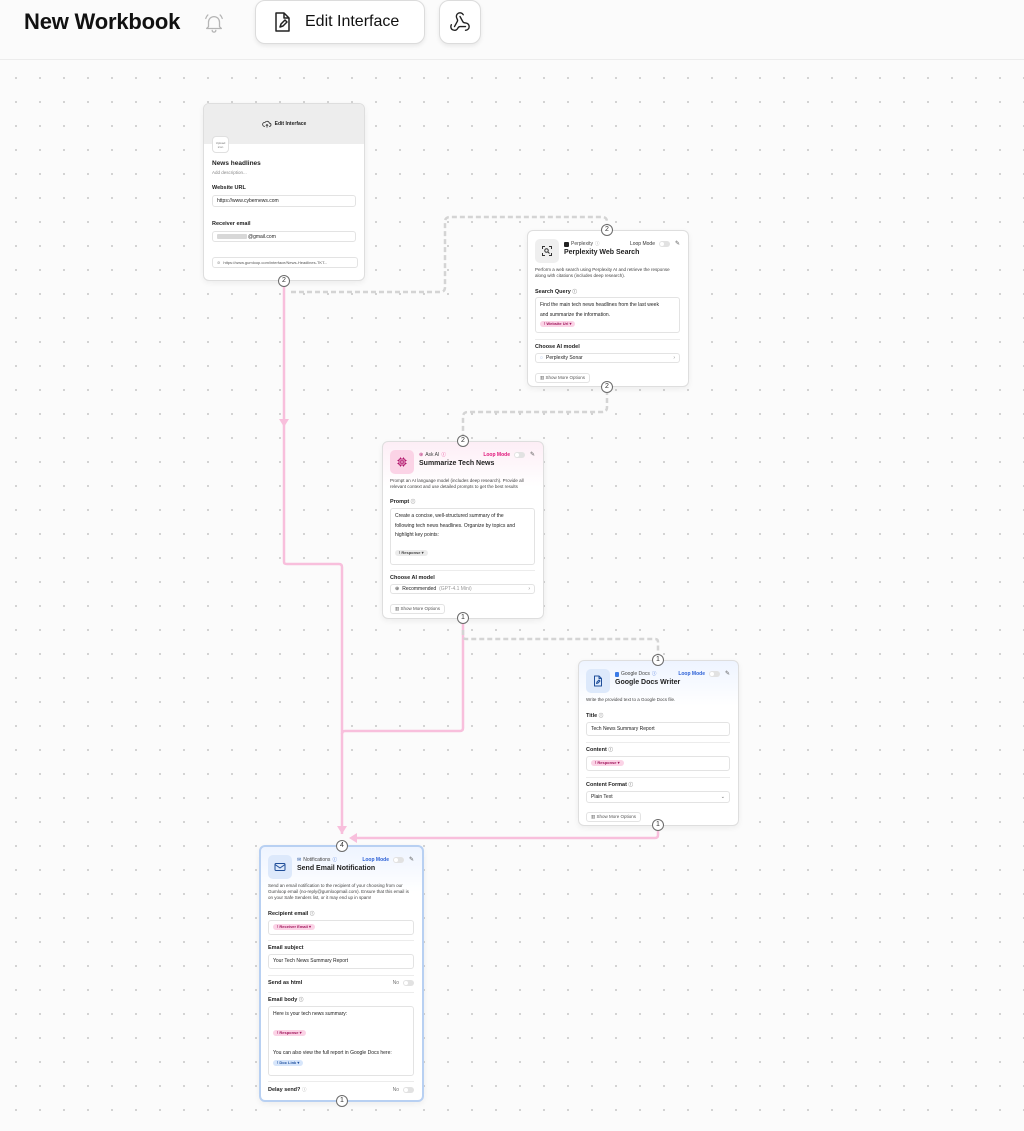 This screenshot has height=1131, width=1024. I want to click on email-title: Send Email Notification, so click(336, 868).